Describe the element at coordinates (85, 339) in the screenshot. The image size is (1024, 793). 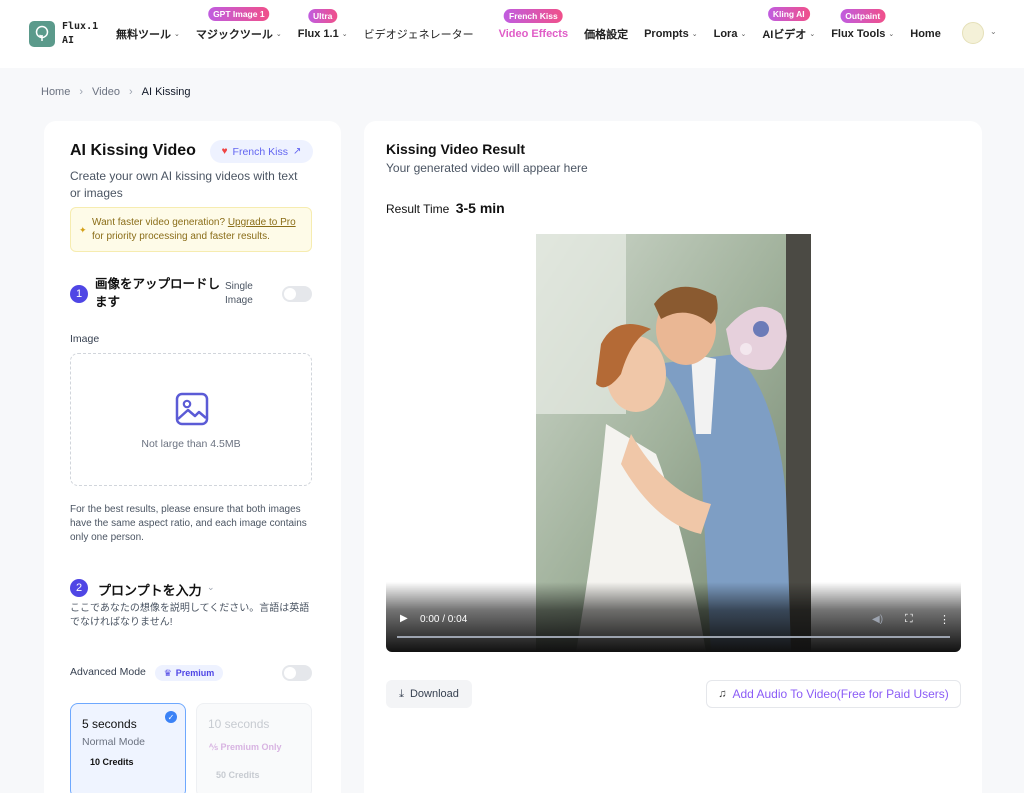
I see `image-label: Image` at that location.